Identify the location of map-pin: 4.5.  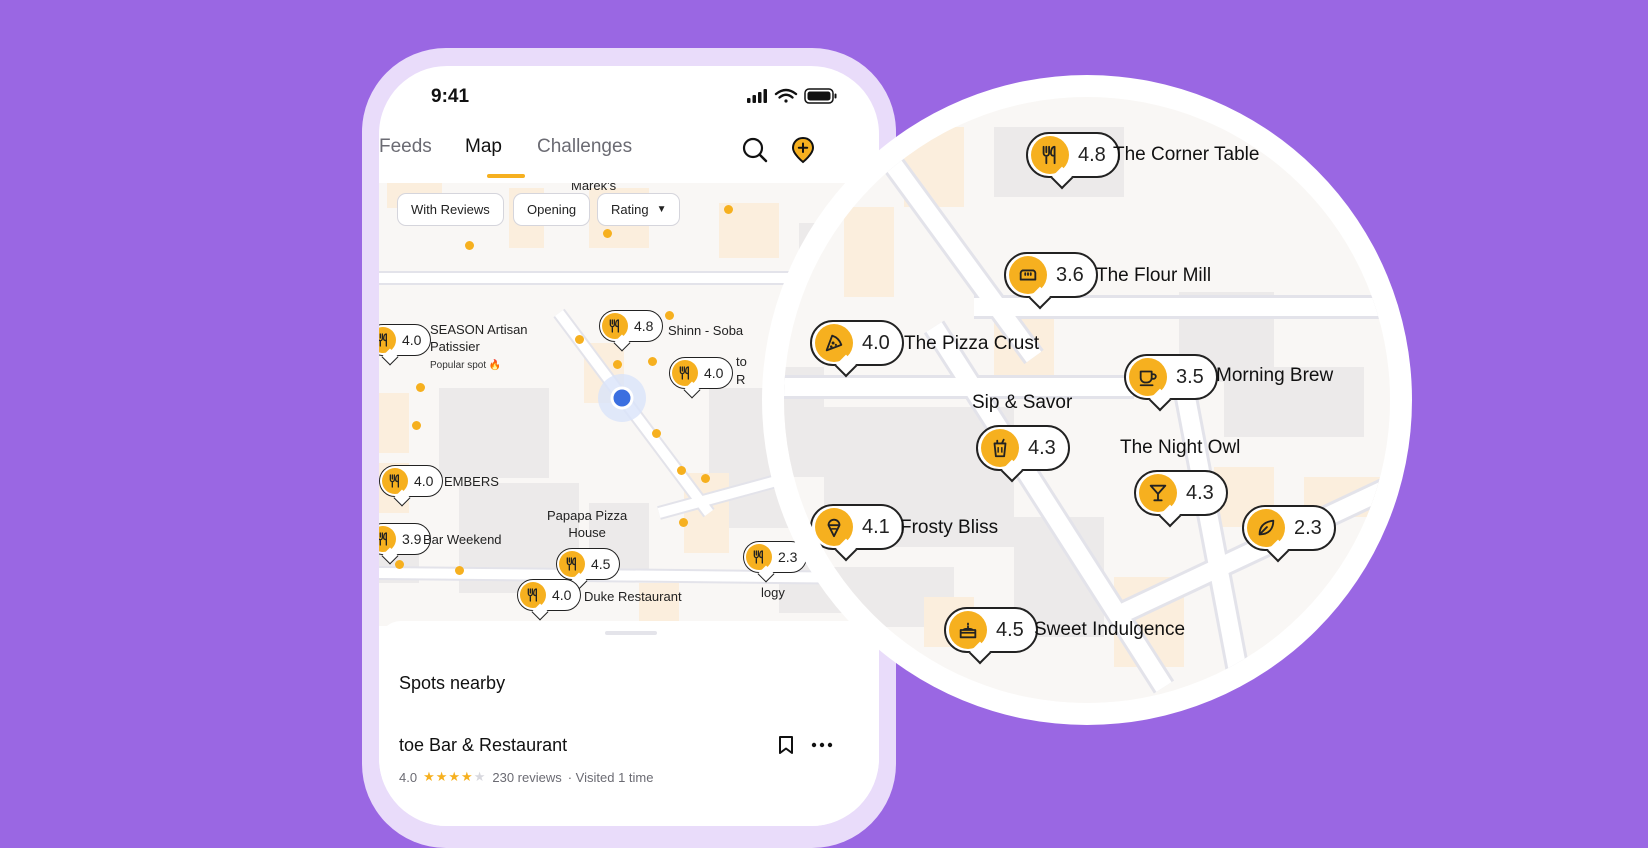
(588, 564).